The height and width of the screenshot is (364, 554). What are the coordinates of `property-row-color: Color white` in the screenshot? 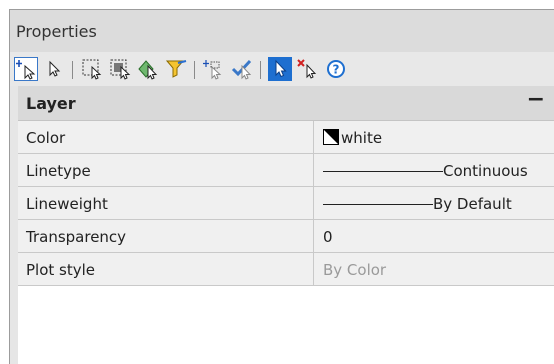 It's located at (286, 137).